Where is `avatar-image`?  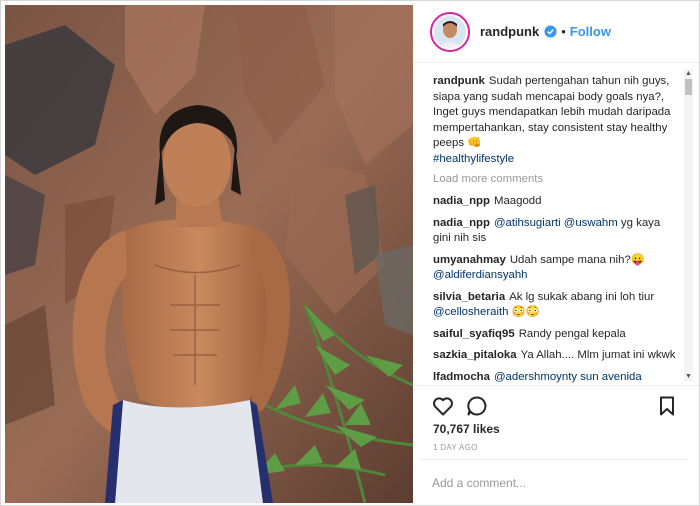 avatar-image is located at coordinates (450, 31).